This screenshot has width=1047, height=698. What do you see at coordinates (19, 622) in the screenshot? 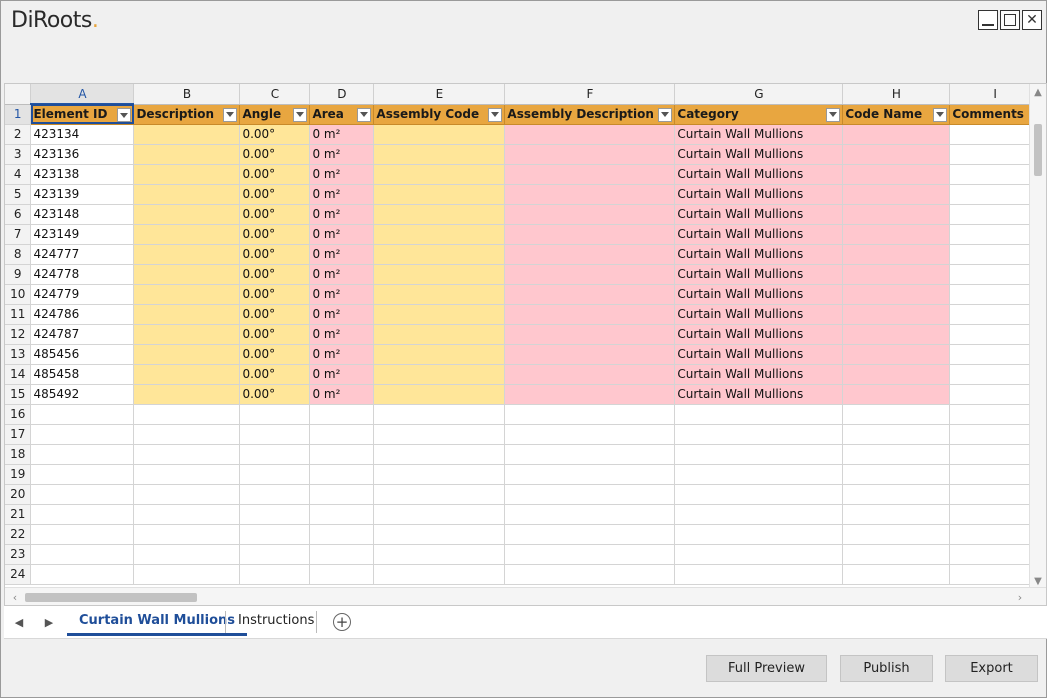
I see `prev-sheet-icon: ◀` at bounding box center [19, 622].